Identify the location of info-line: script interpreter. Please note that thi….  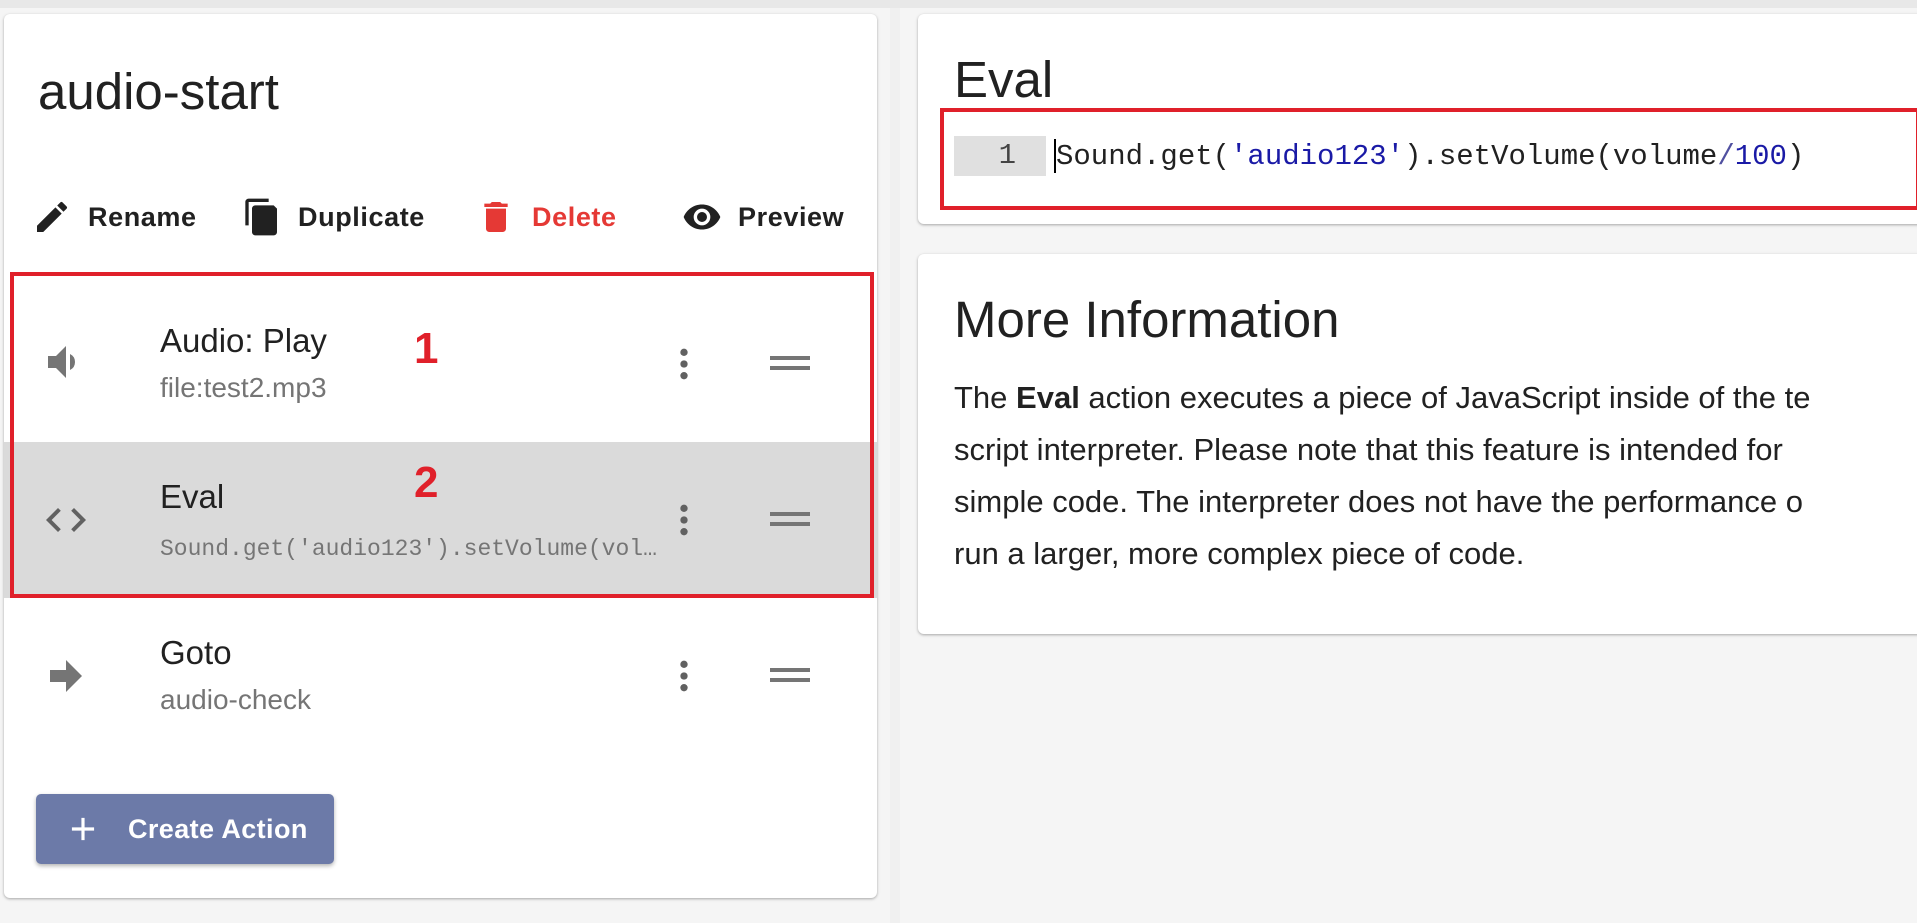
(1368, 449).